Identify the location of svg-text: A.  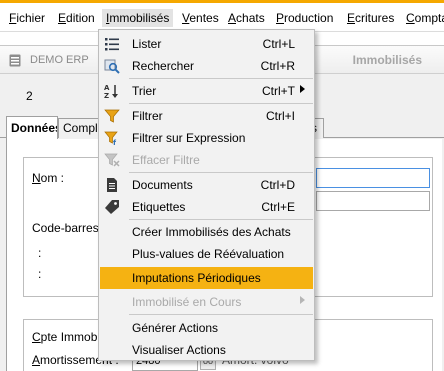
(107, 88).